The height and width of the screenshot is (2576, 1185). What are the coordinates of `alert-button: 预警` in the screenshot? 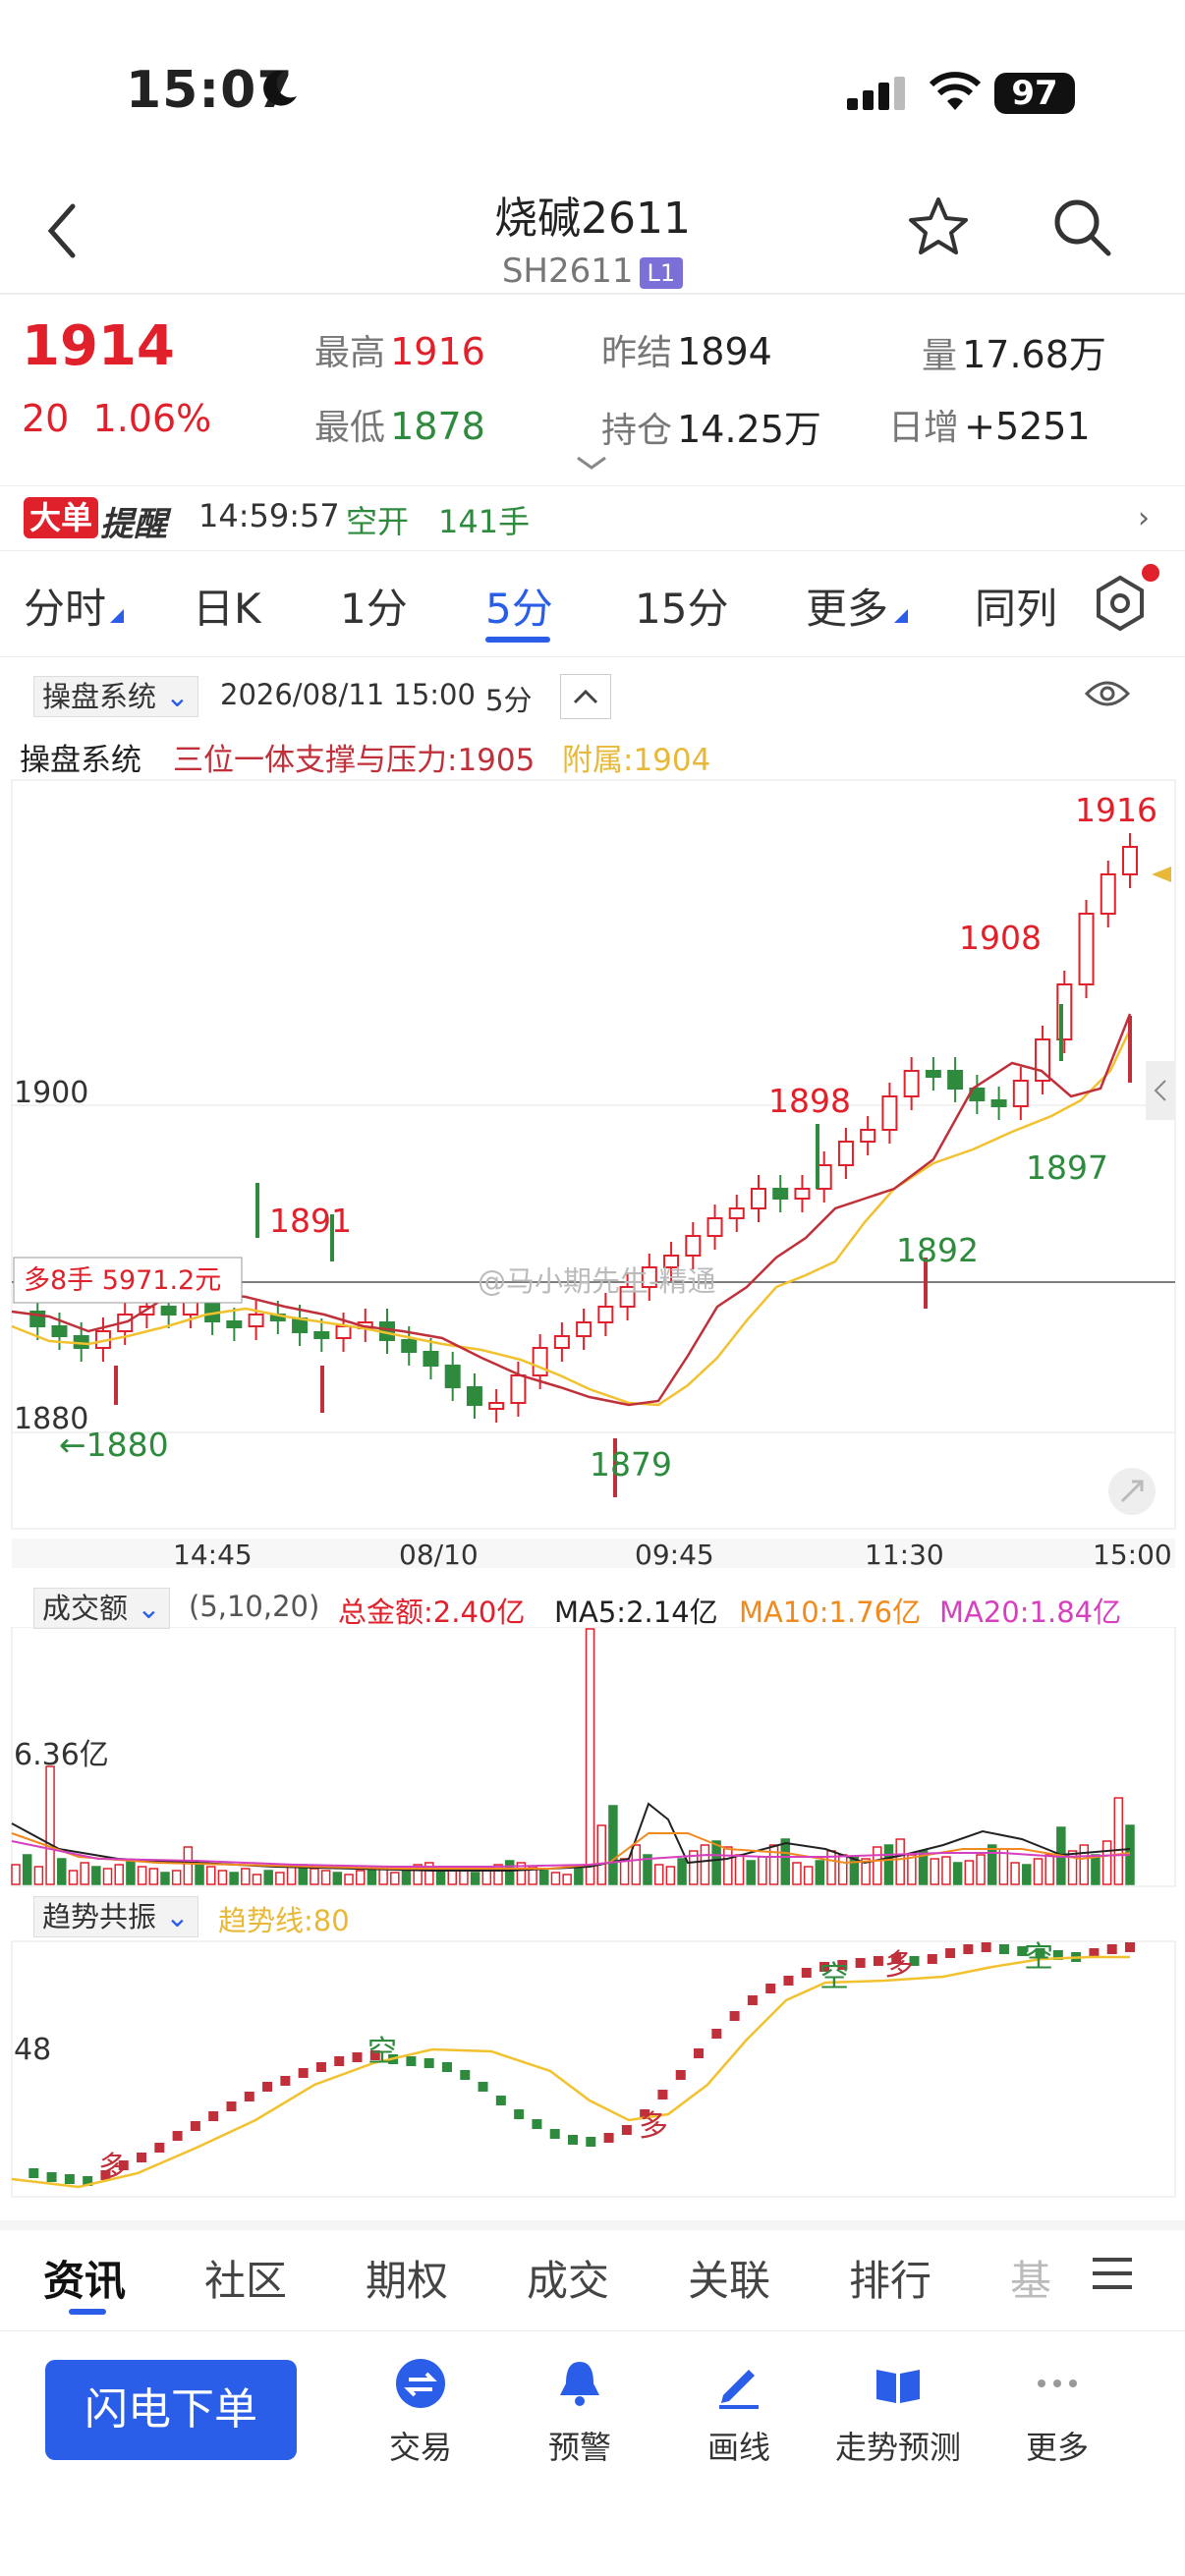 It's located at (579, 2412).